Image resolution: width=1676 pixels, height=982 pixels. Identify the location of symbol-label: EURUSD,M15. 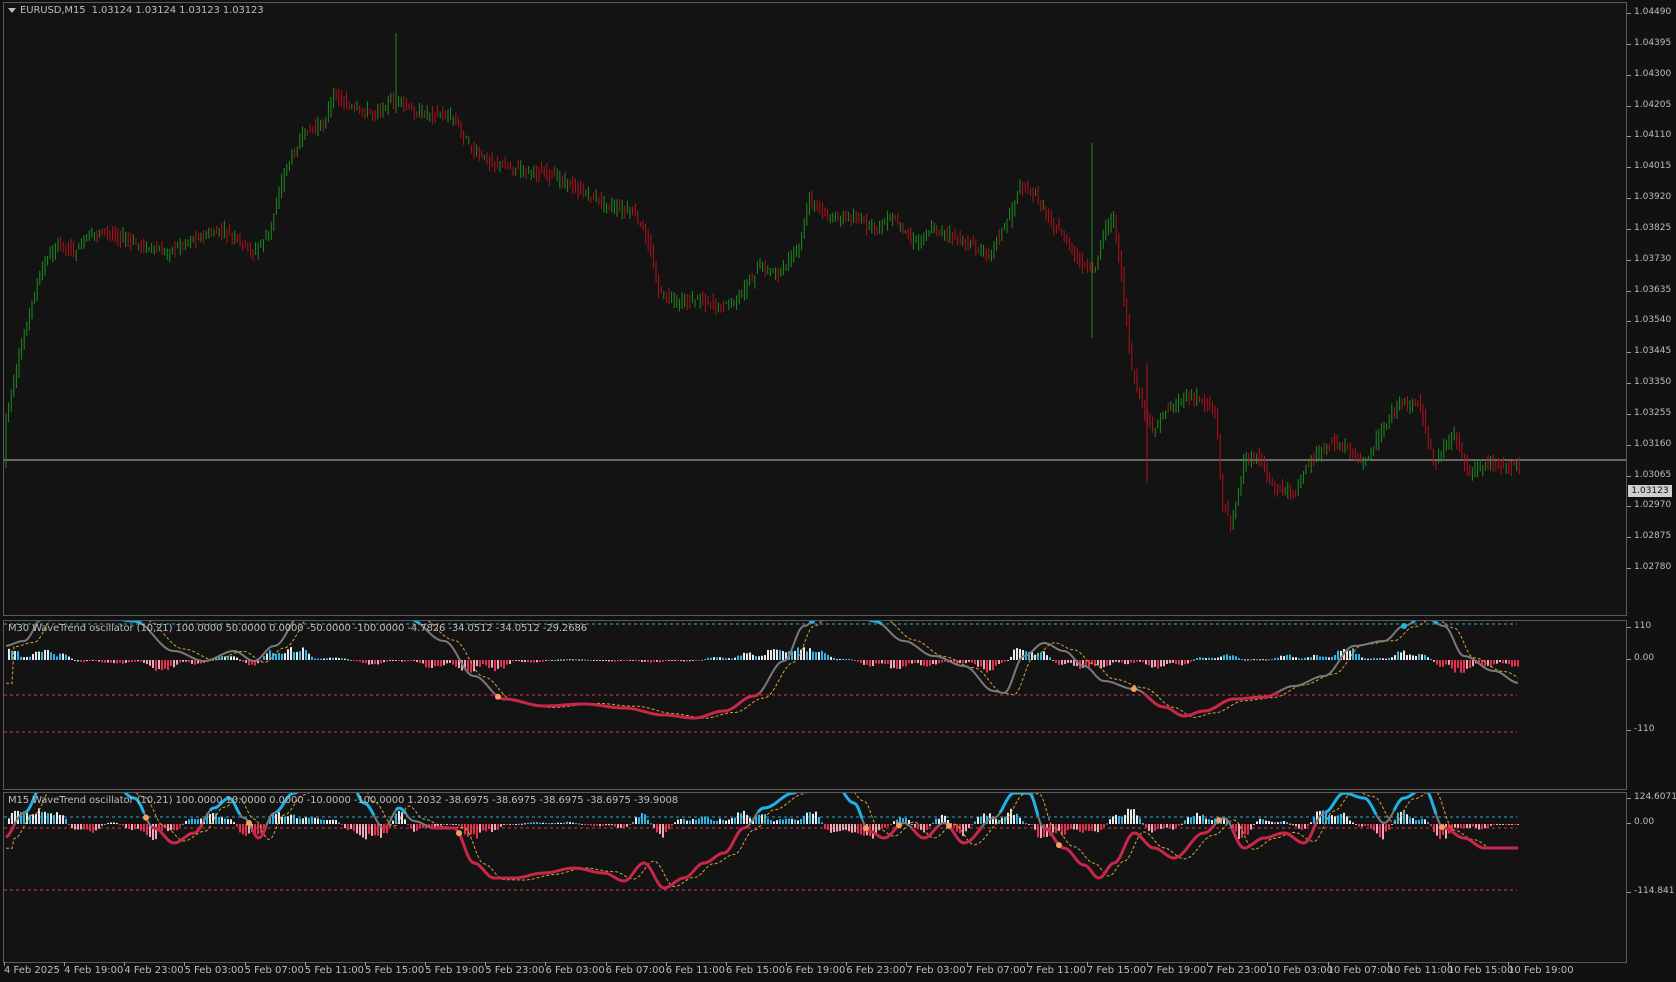
(53, 10).